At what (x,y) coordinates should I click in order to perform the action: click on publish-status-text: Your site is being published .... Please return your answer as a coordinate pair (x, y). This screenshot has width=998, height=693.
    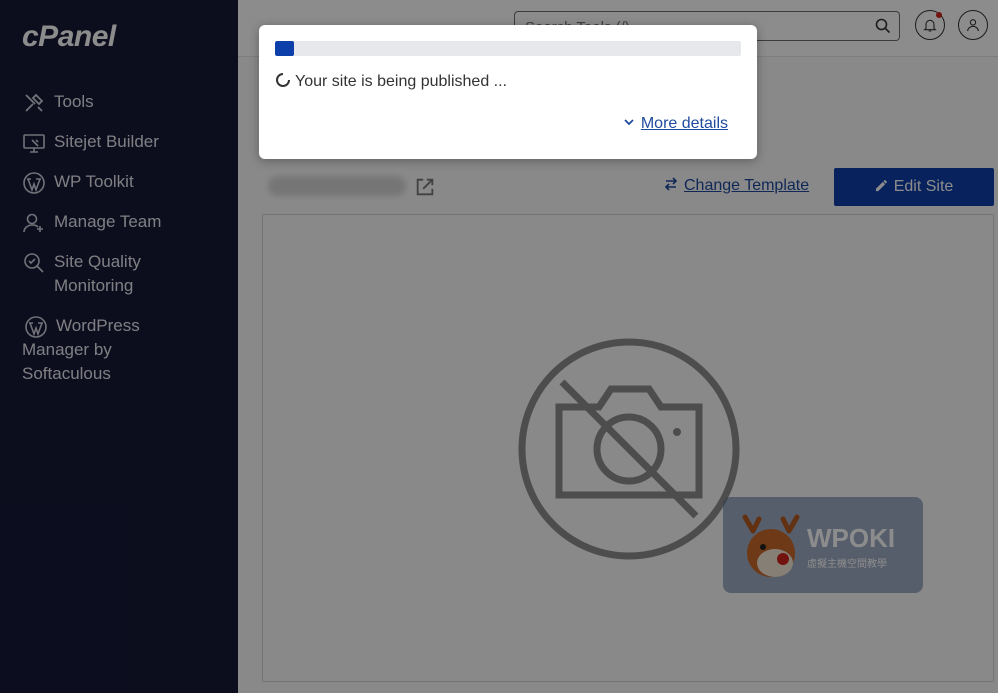
    Looking at the image, I should click on (401, 81).